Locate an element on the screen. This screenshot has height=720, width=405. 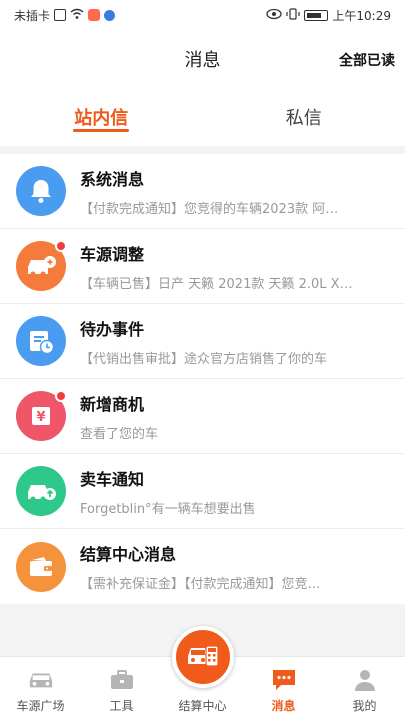
tab-label: 车源广场 is located at coordinates (40, 706).